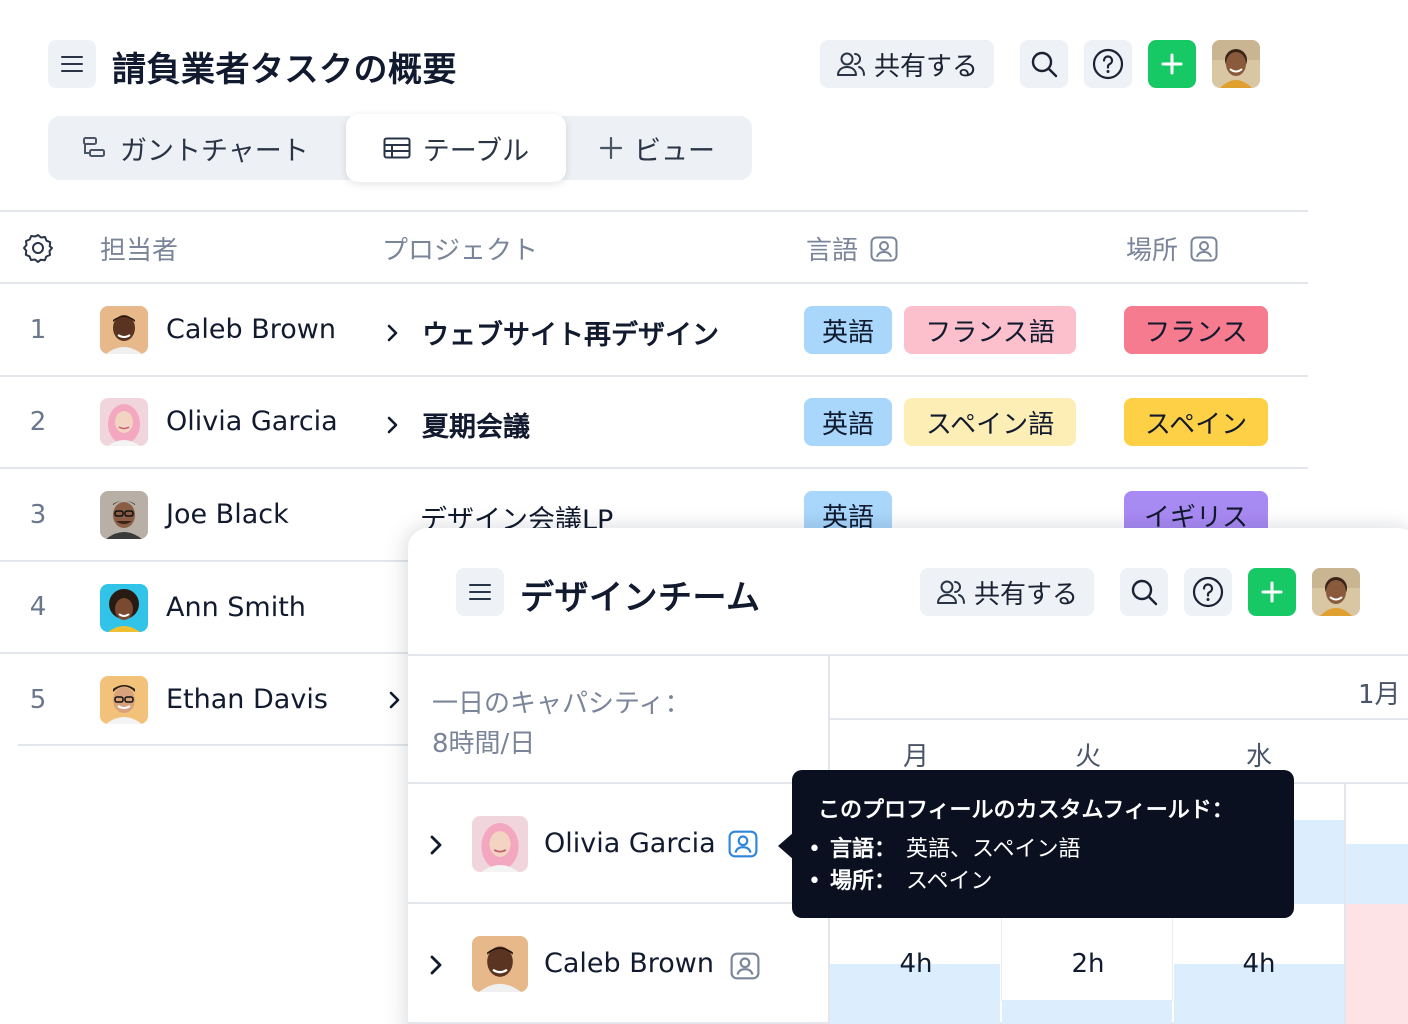 Image resolution: width=1408 pixels, height=1024 pixels. Describe the element at coordinates (832, 251) in the screenshot. I see `column-label: 言語` at that location.